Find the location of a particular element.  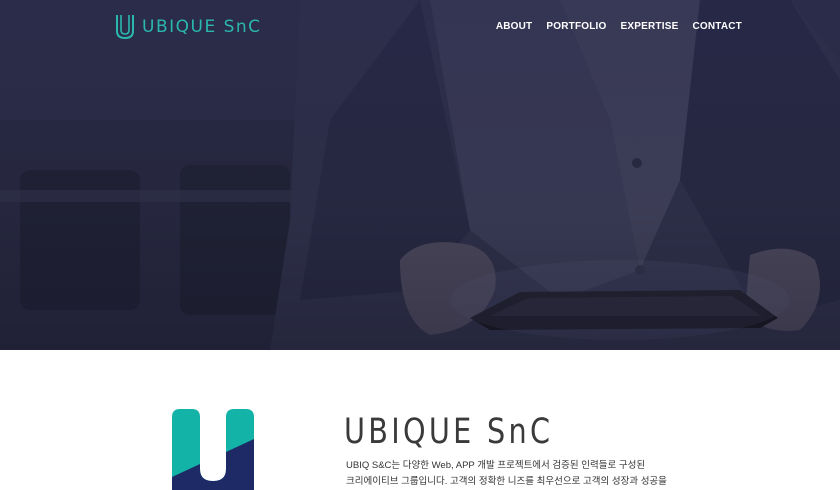

logo-text: UBIQUE SnC is located at coordinates (202, 27).